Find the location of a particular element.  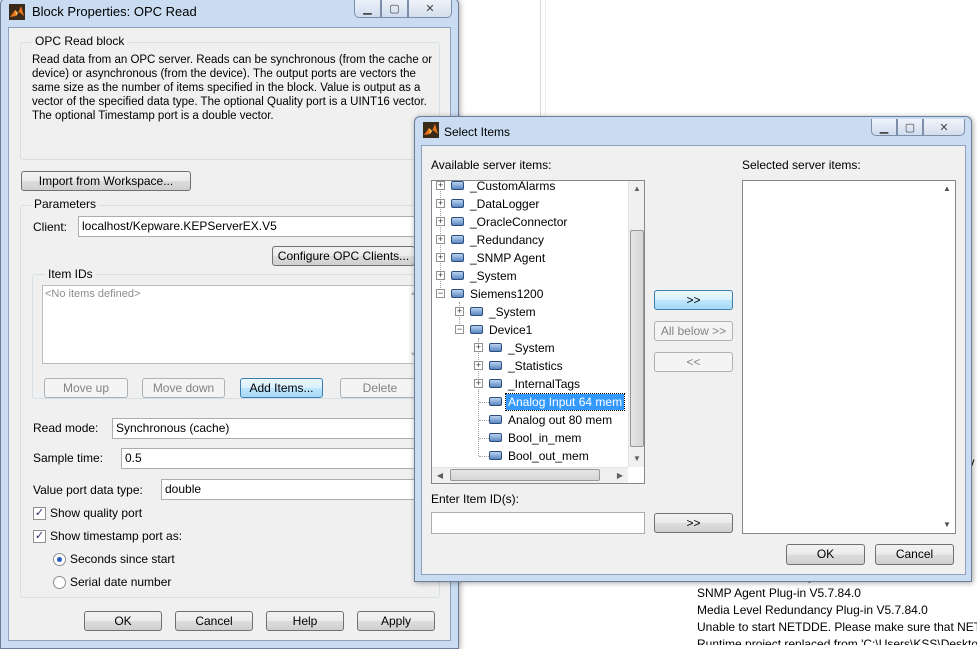

scroll-left-icon: ◀ is located at coordinates (440, 475).